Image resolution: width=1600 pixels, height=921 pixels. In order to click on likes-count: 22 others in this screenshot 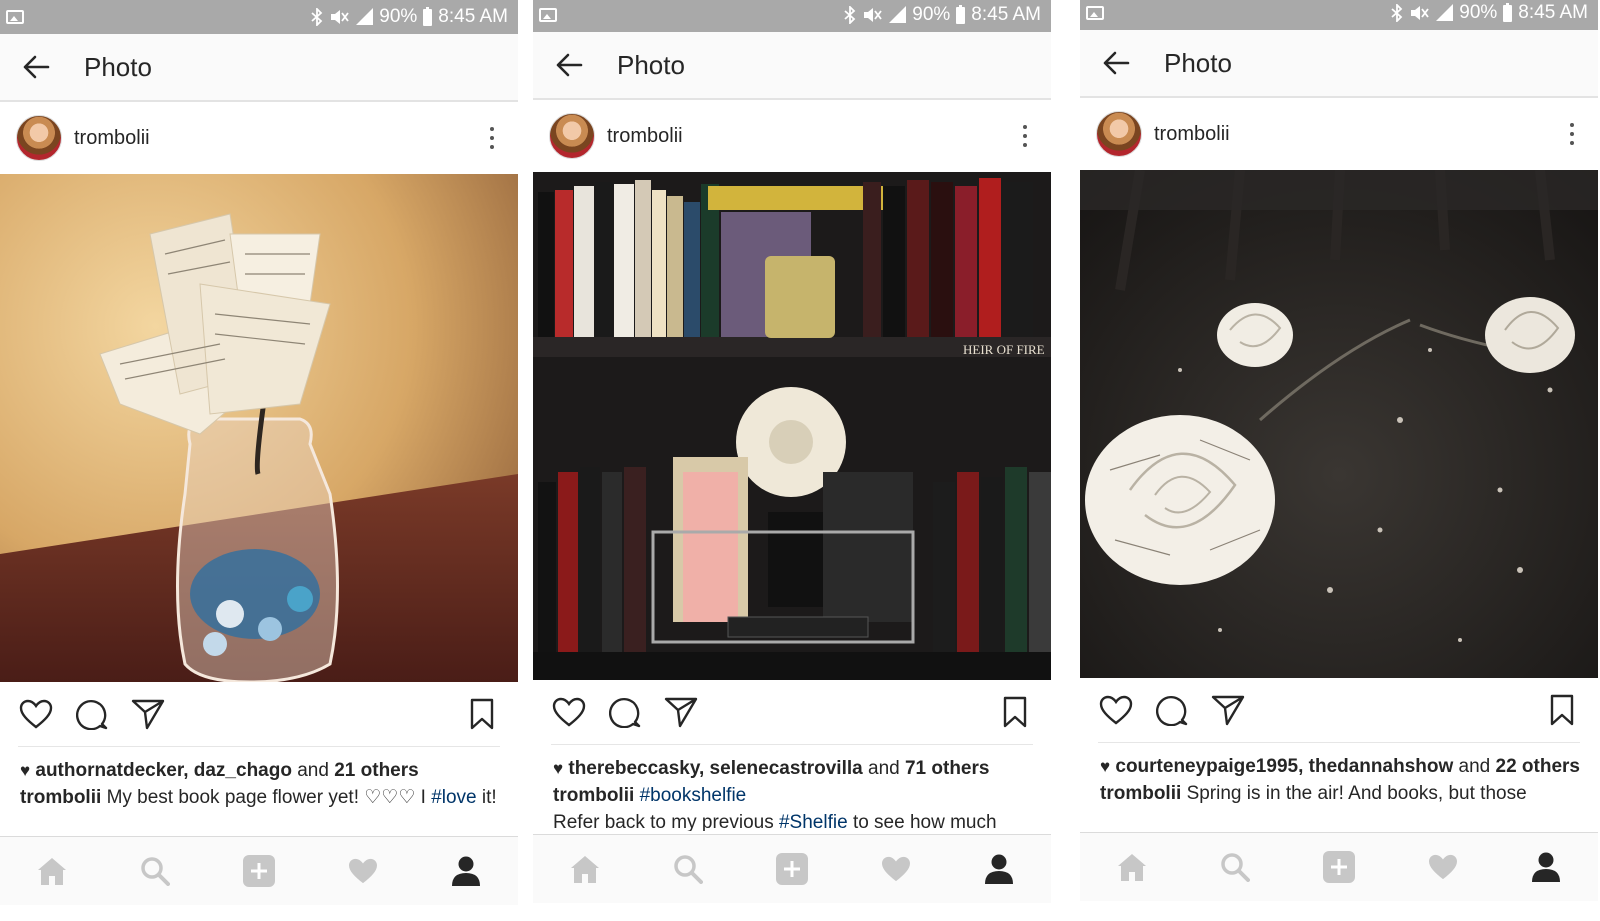, I will do `click(1538, 766)`.